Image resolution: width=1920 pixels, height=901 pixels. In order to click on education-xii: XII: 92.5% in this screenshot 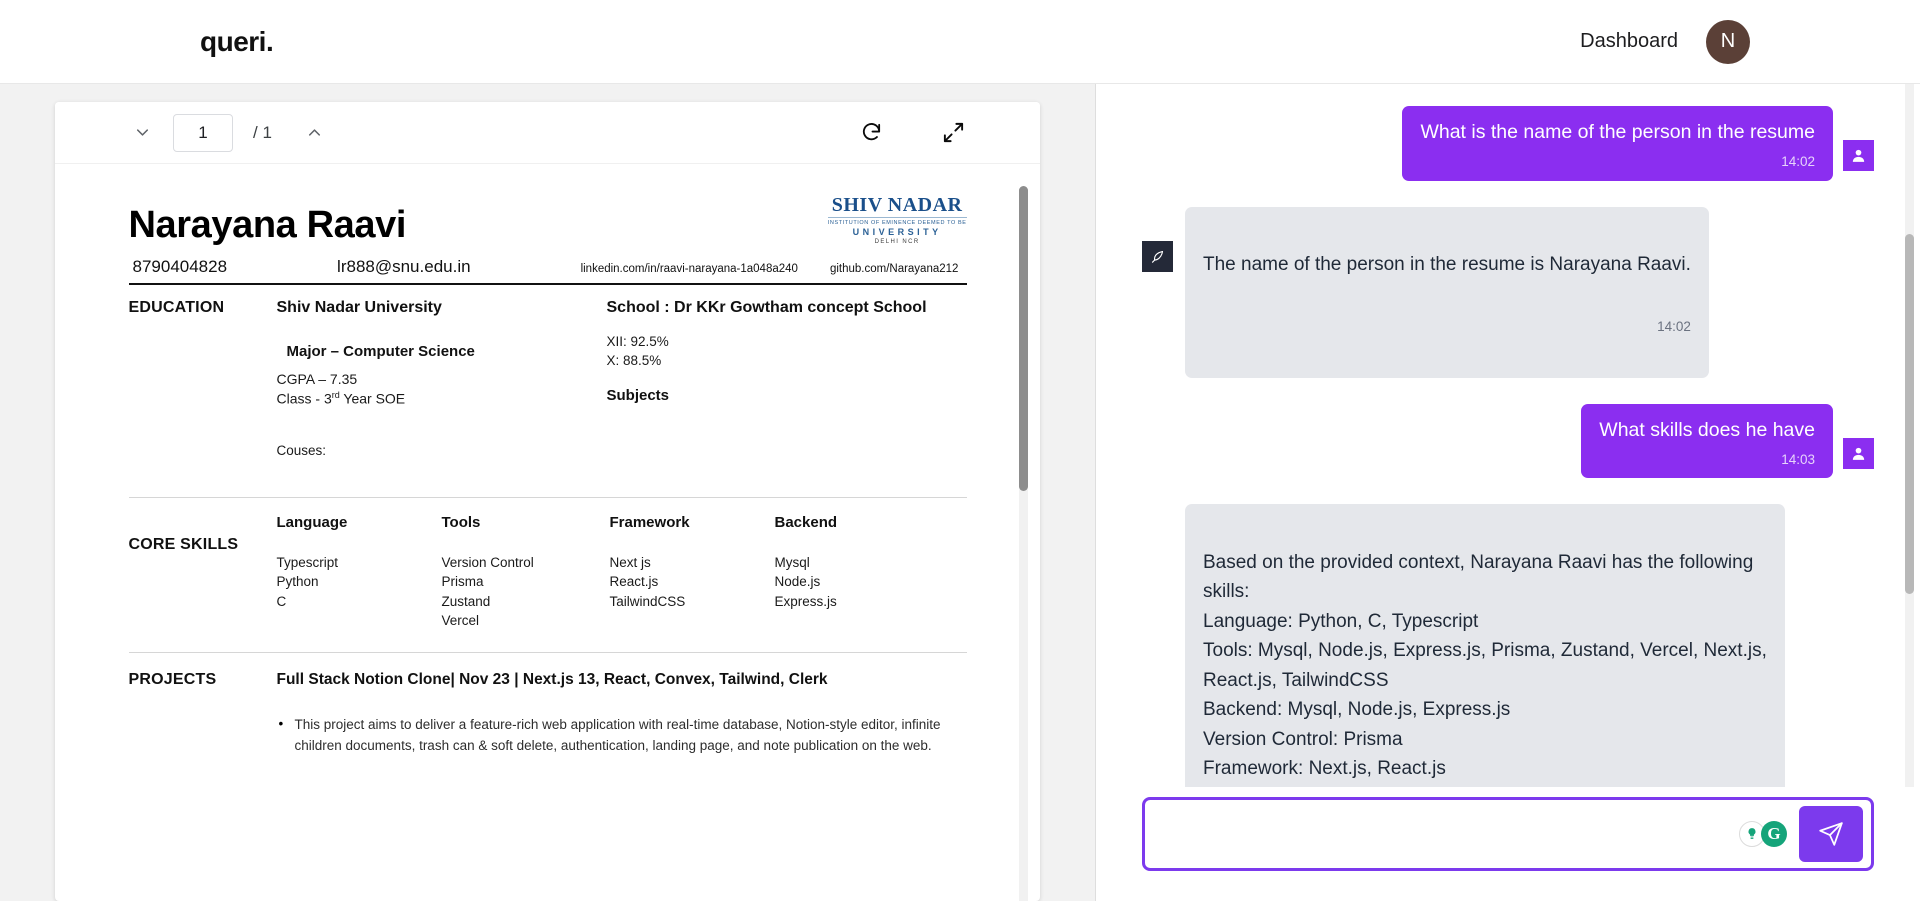, I will do `click(637, 341)`.